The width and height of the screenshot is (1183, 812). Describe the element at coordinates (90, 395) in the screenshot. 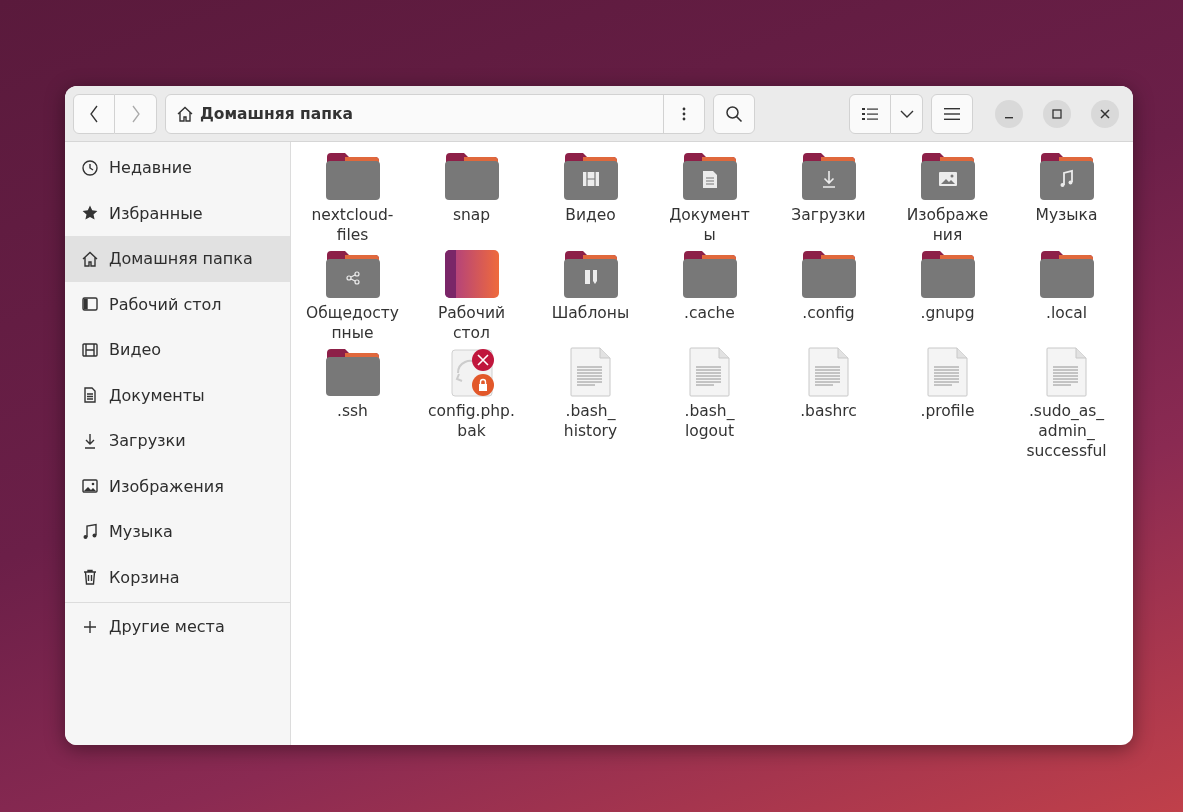

I see `document-icon` at that location.